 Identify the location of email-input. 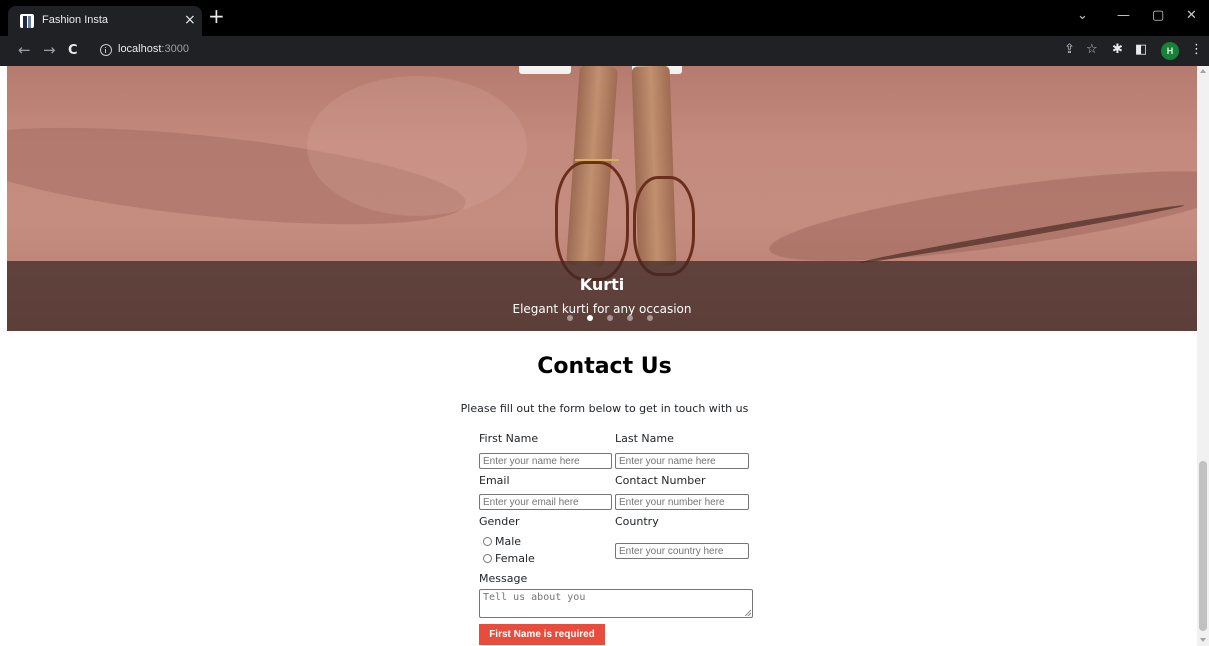
(545, 502).